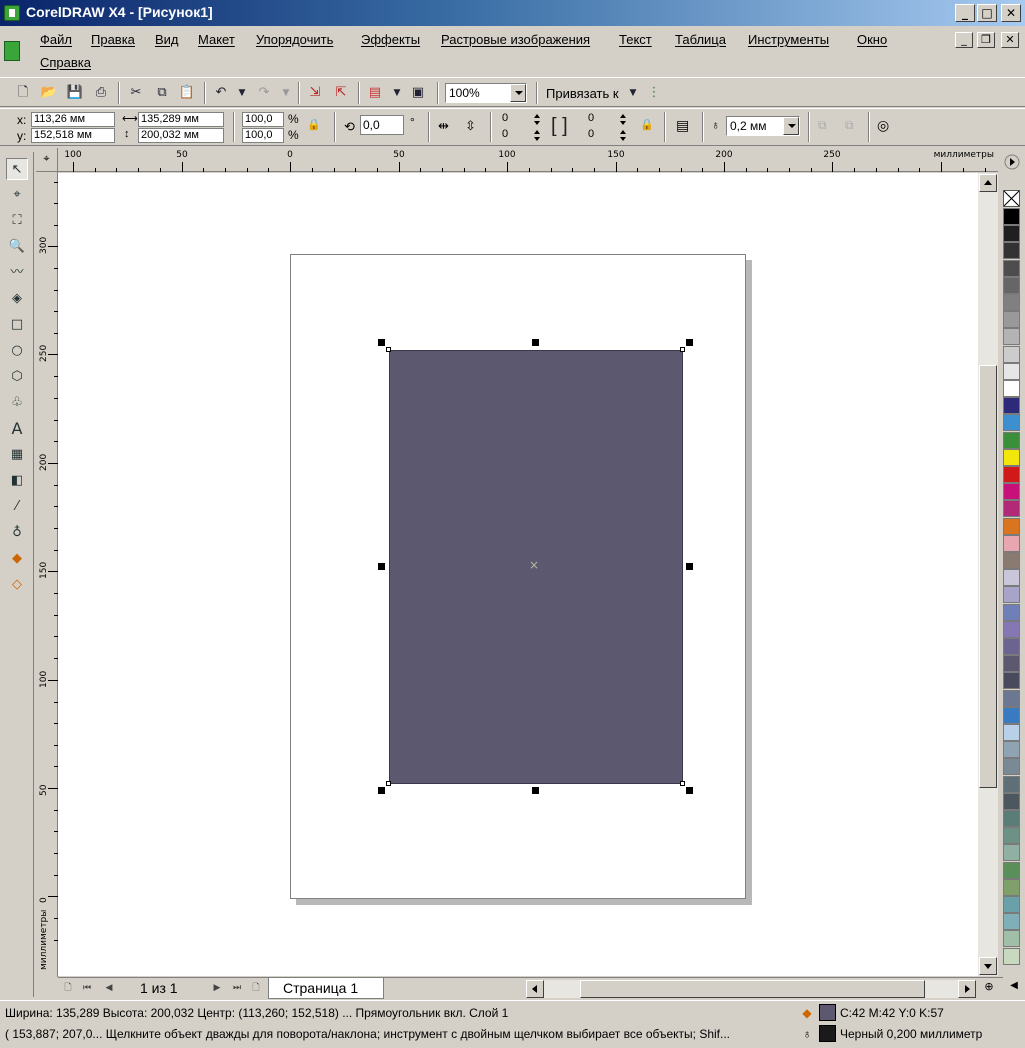  What do you see at coordinates (17, 351) in the screenshot?
I see `ellipse-tool-icon: ○` at bounding box center [17, 351].